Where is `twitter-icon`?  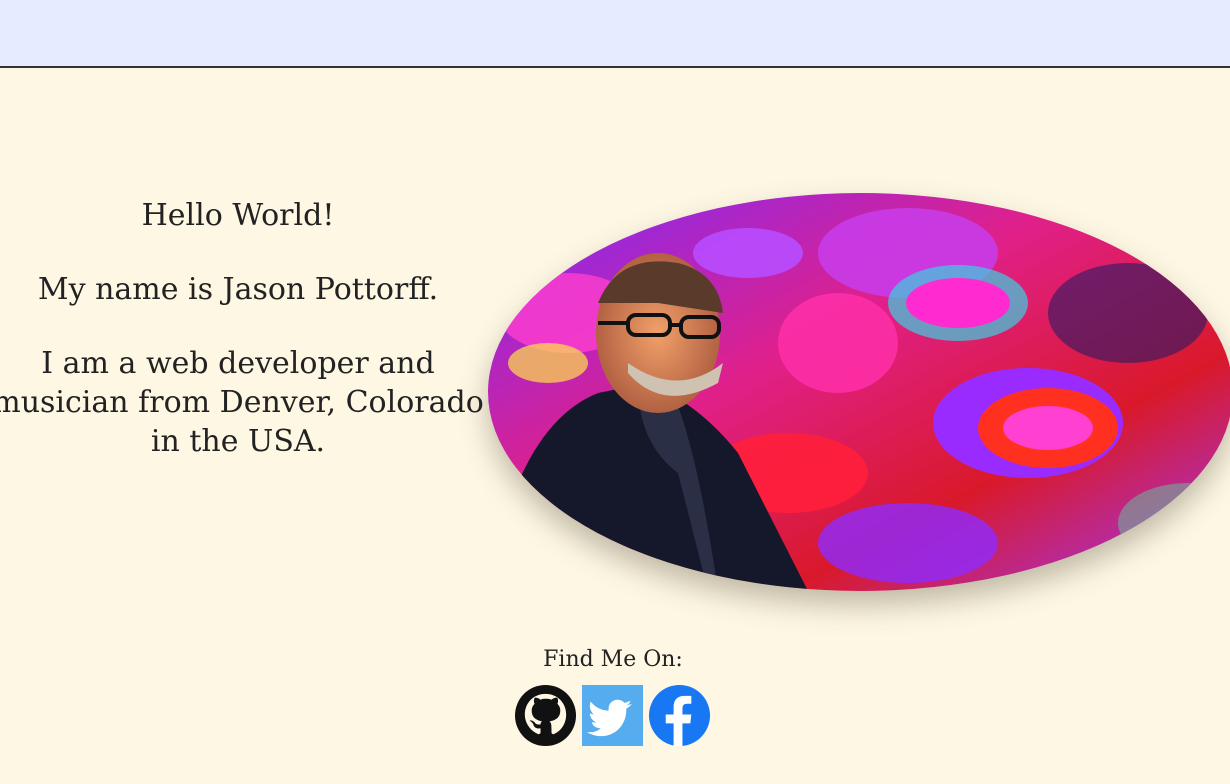 twitter-icon is located at coordinates (612, 715).